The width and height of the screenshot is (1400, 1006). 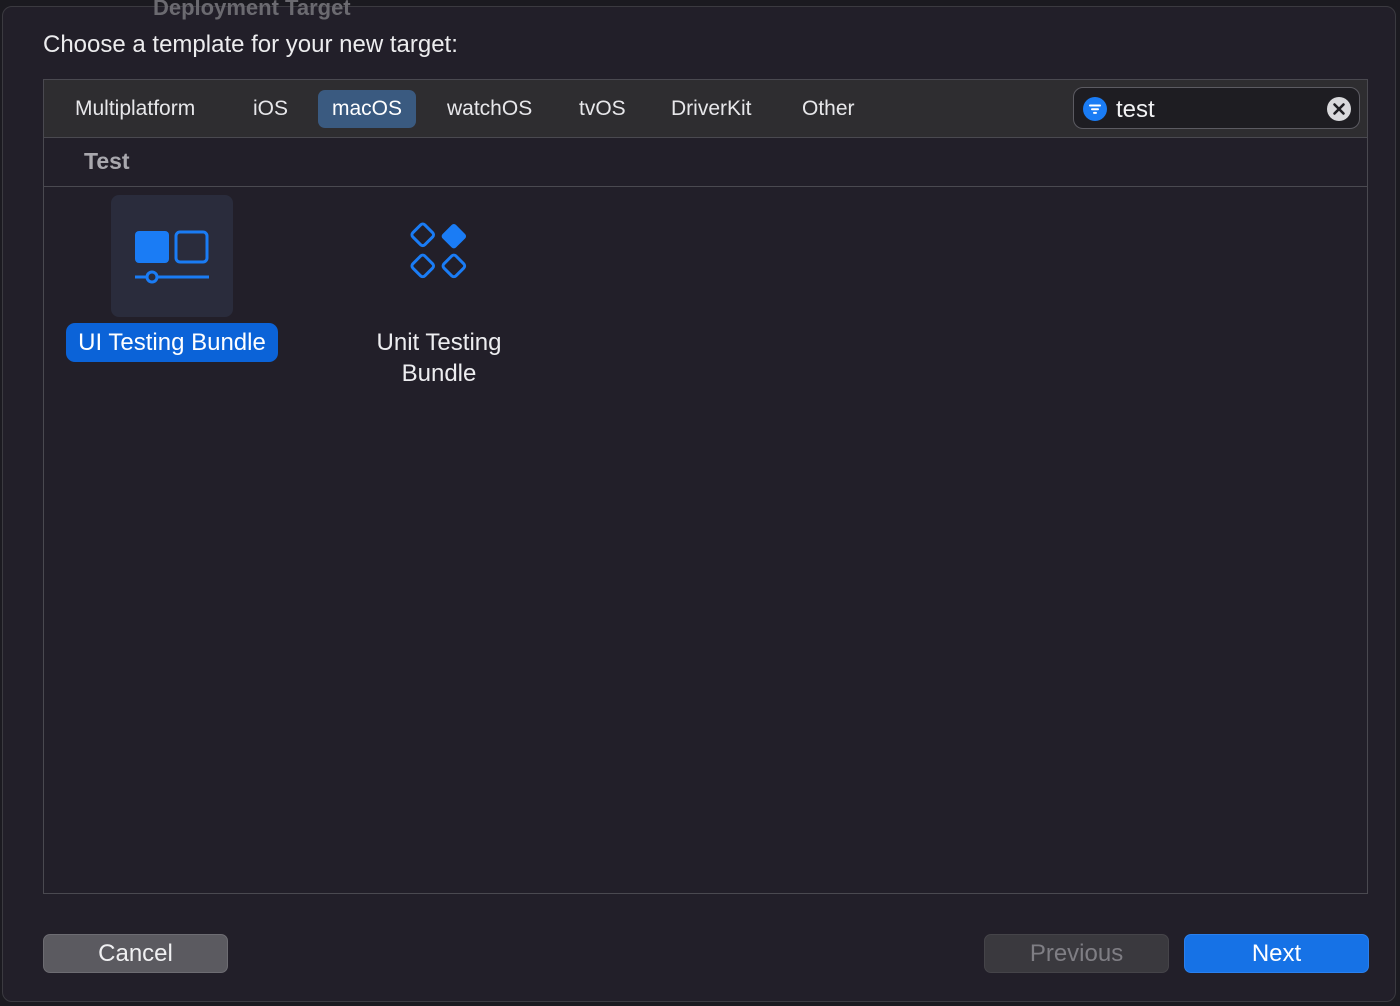 What do you see at coordinates (252, 10) in the screenshot?
I see `backdrop-deployment-target-text: Deployment Target` at bounding box center [252, 10].